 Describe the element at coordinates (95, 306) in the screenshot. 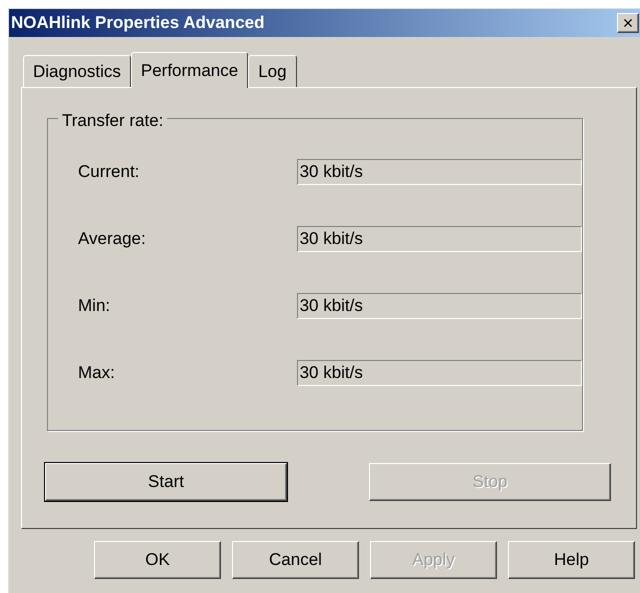

I see `field-label: Min:` at that location.